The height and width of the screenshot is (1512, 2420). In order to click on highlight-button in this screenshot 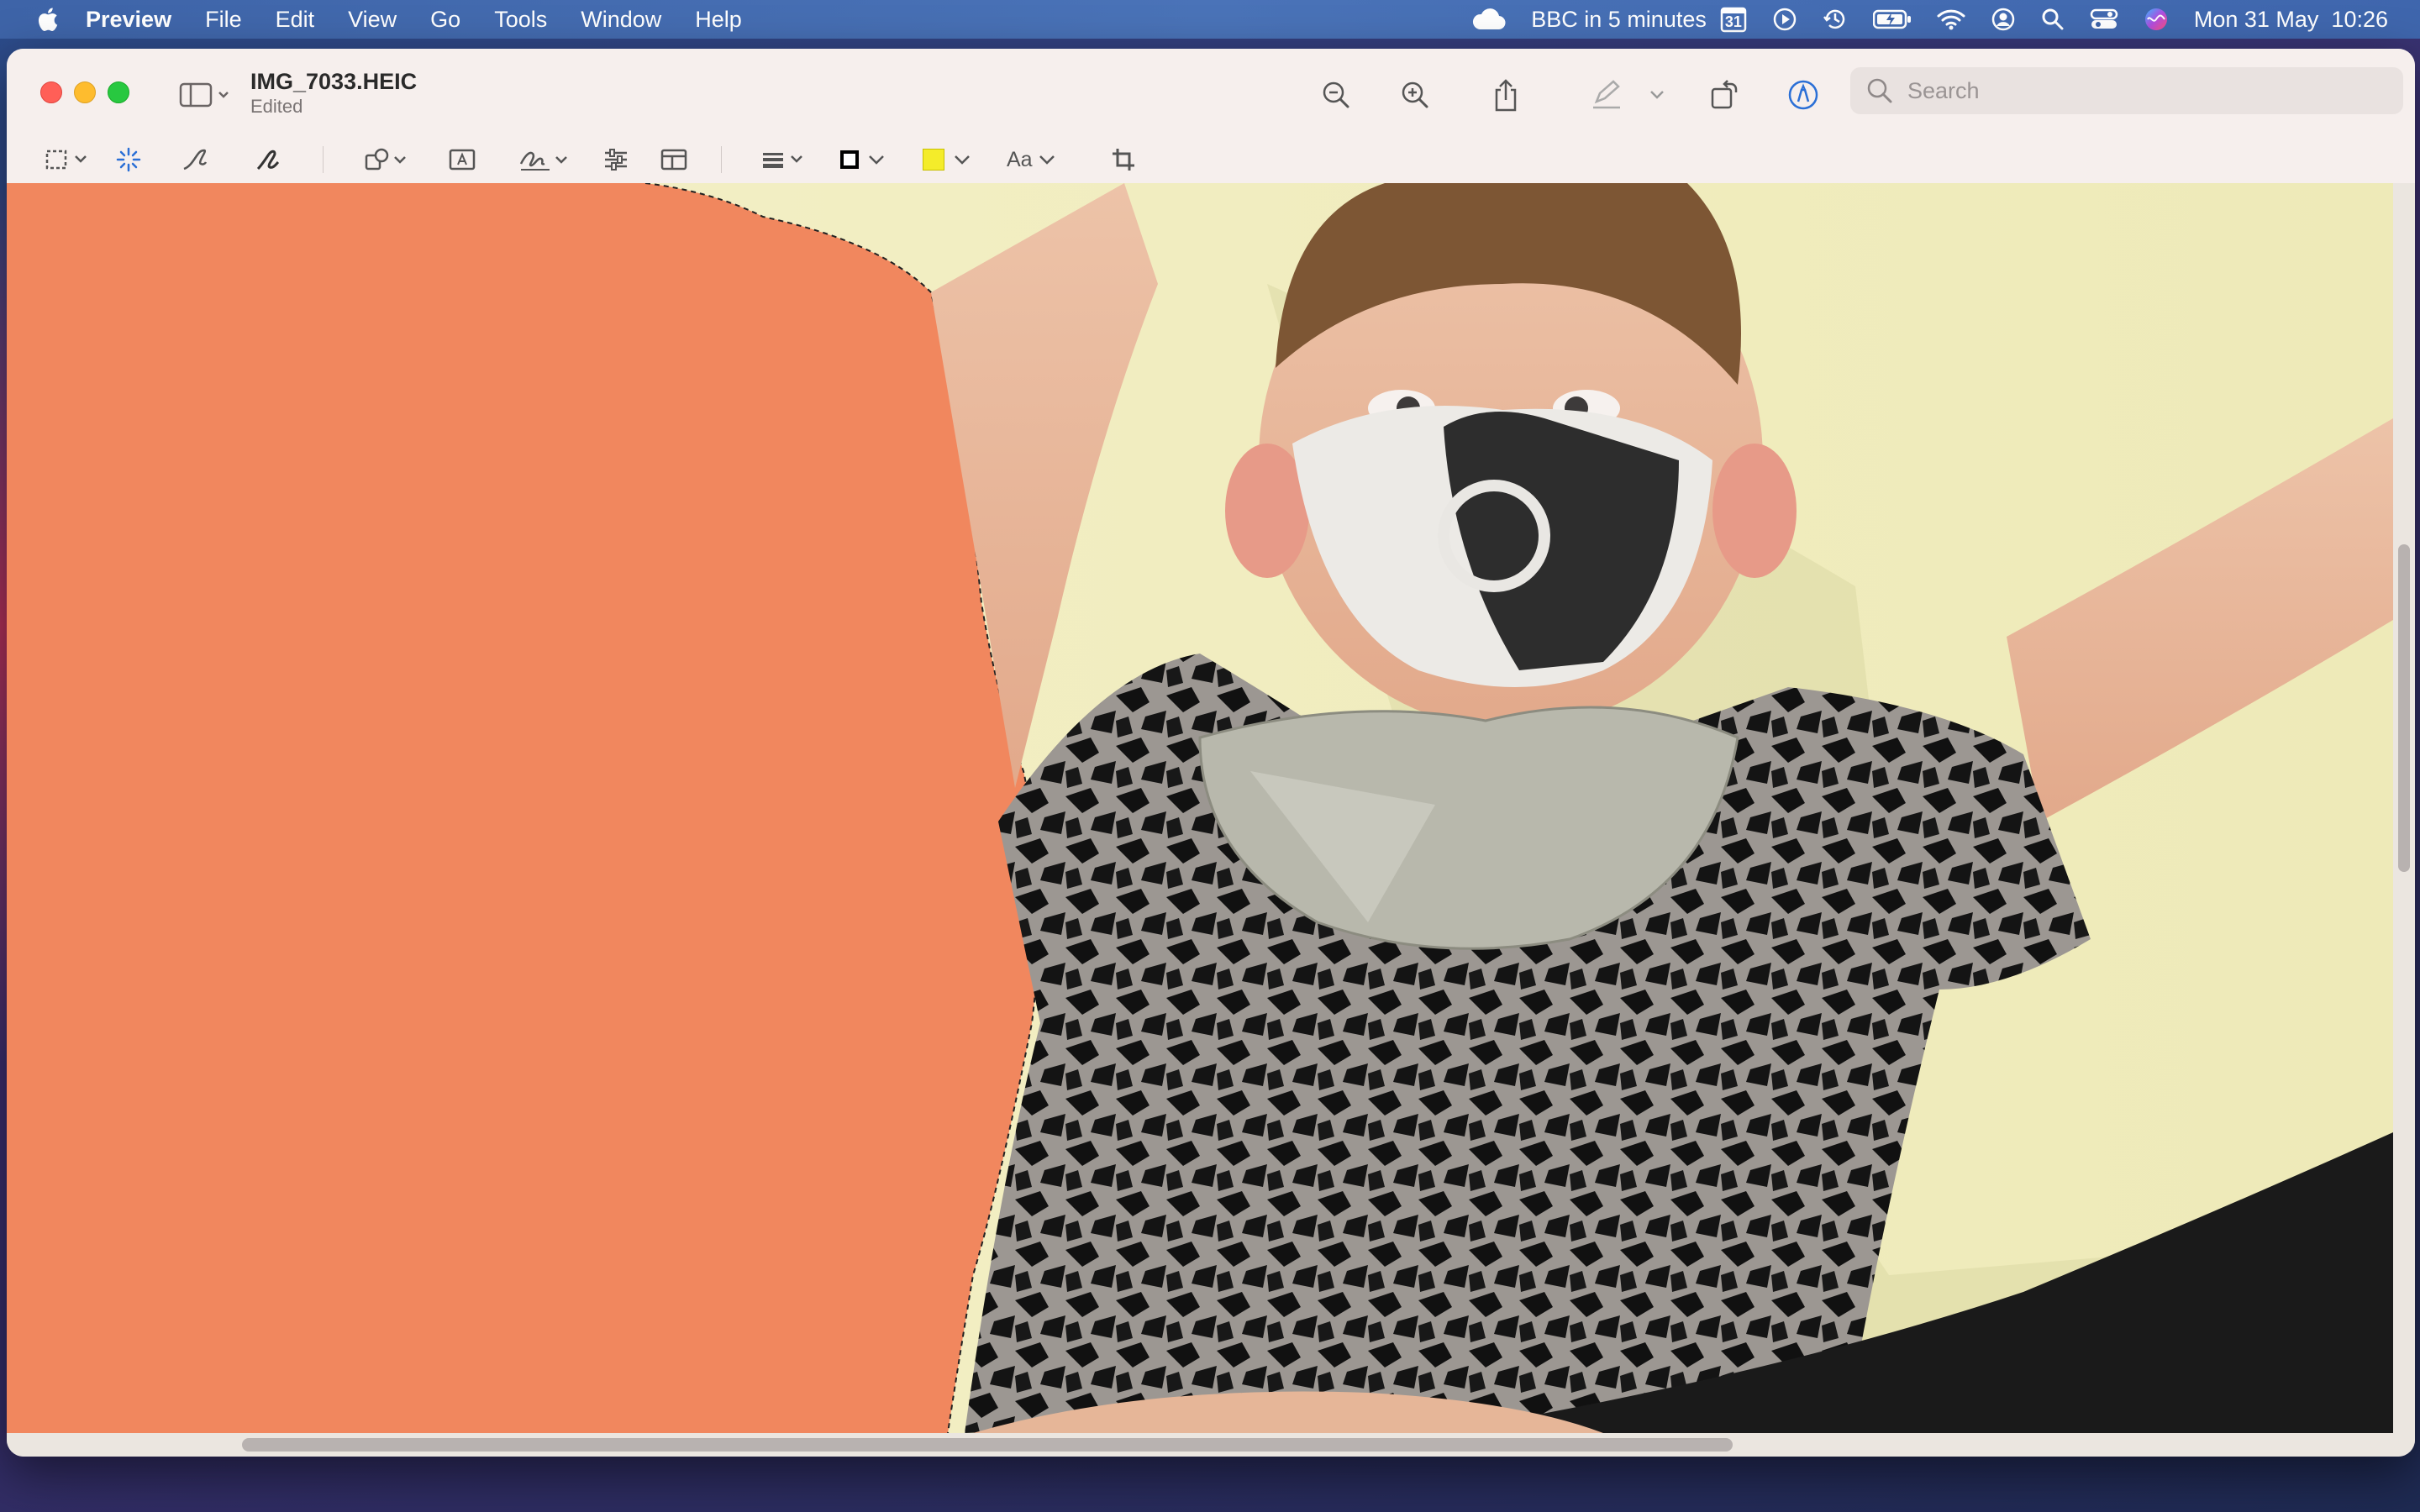, I will do `click(1606, 95)`.